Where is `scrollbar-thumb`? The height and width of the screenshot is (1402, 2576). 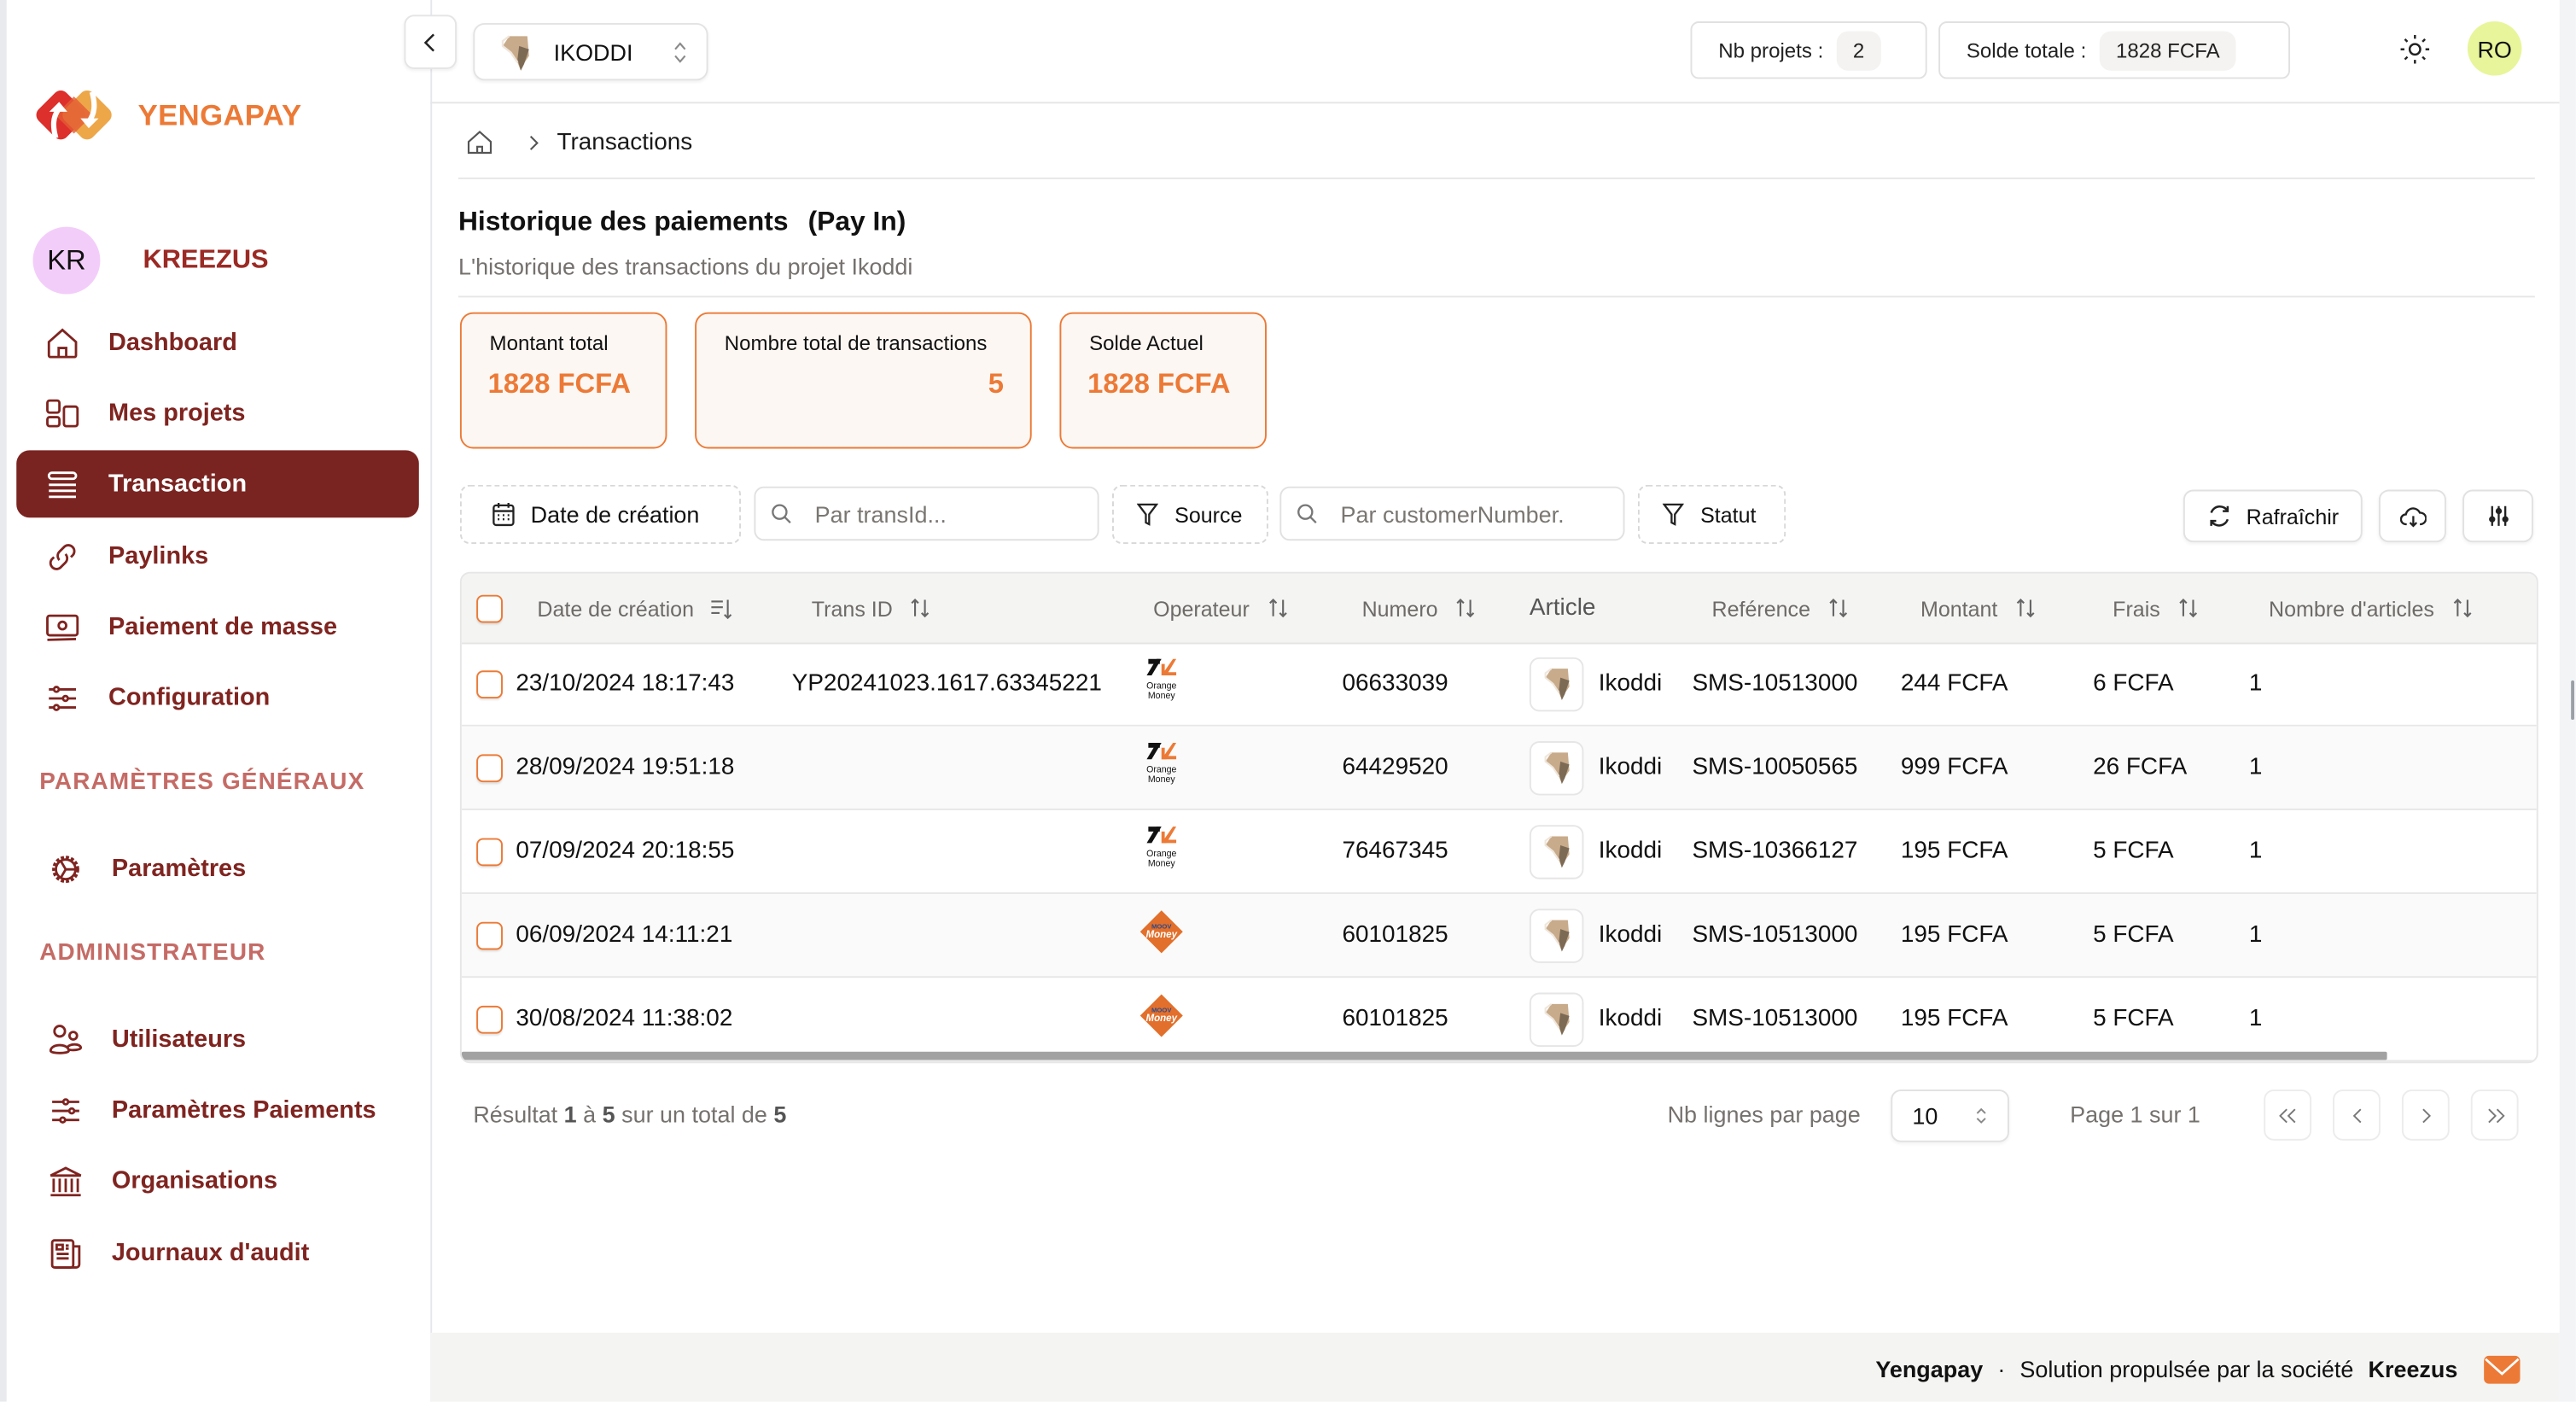 scrollbar-thumb is located at coordinates (2573, 700).